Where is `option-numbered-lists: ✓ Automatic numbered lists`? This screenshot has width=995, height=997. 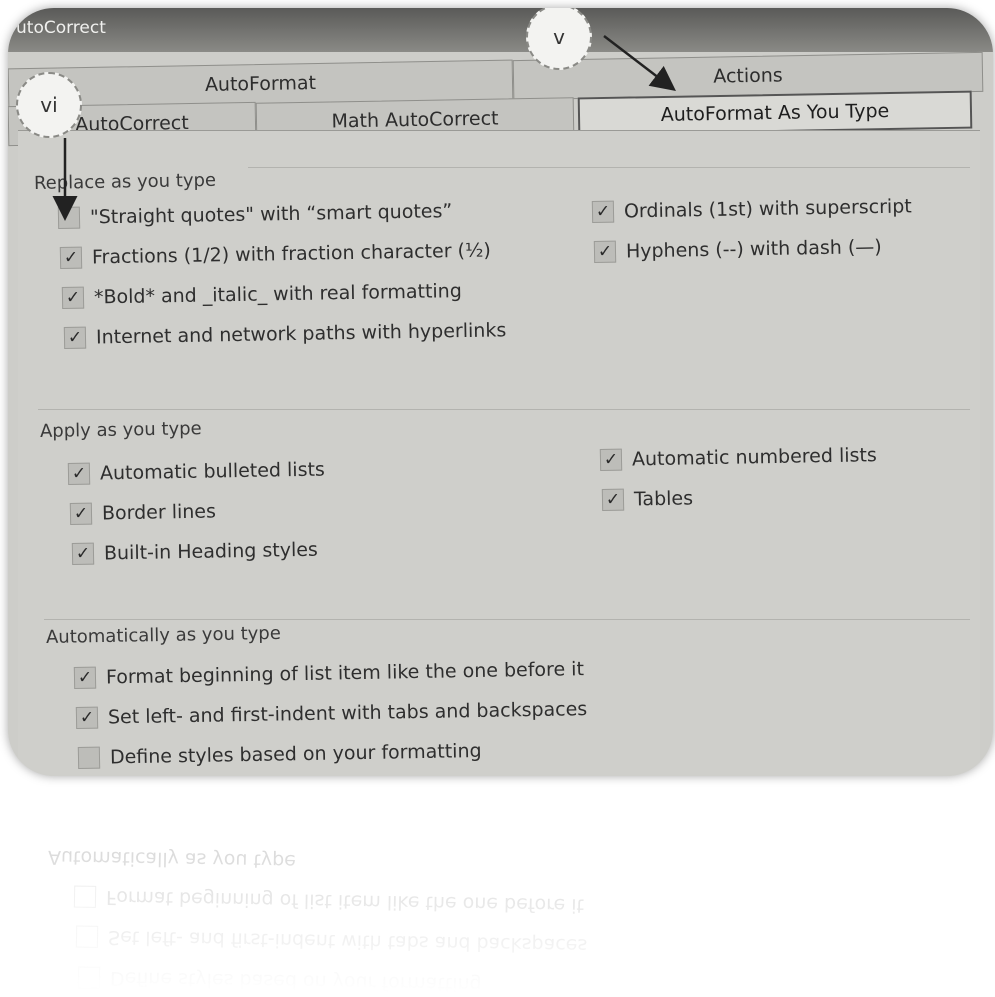 option-numbered-lists: ✓ Automatic numbered lists is located at coordinates (738, 457).